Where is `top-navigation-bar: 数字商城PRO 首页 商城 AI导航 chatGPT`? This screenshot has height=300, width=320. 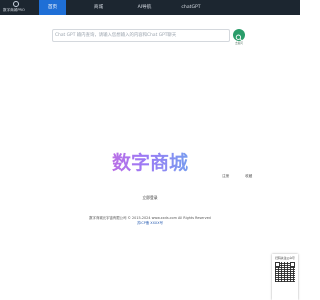
top-navigation-bar: 数字商城PRO 首页 商城 AI导航 chatGPT is located at coordinates (150, 7).